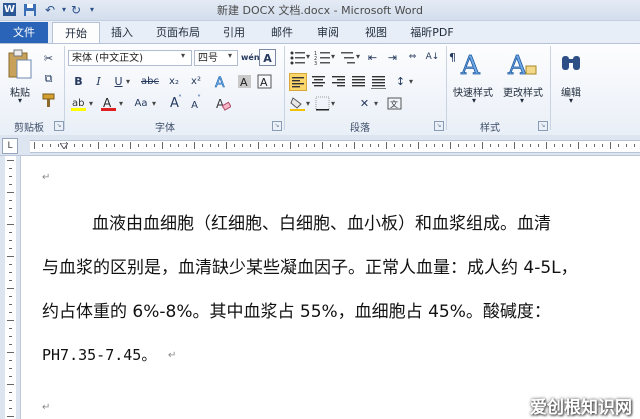 This screenshot has height=419, width=640. What do you see at coordinates (48, 78) in the screenshot?
I see `copy-icon: ⧉` at bounding box center [48, 78].